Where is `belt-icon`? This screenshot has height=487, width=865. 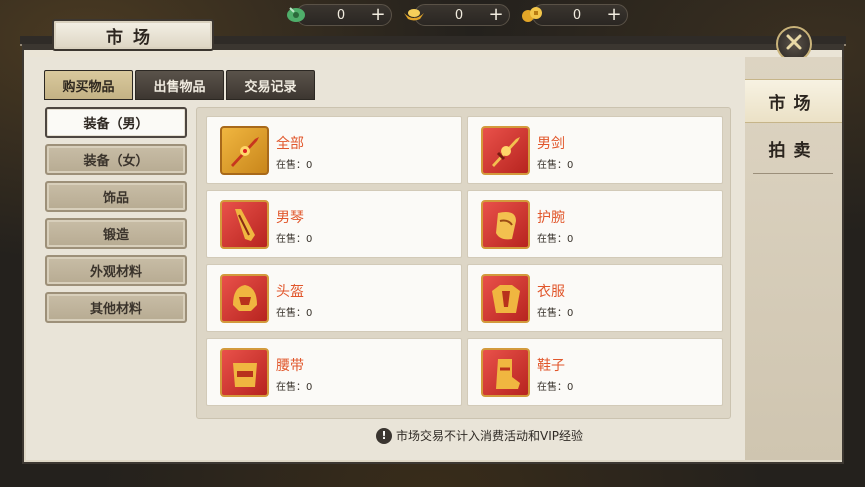 belt-icon is located at coordinates (244, 372).